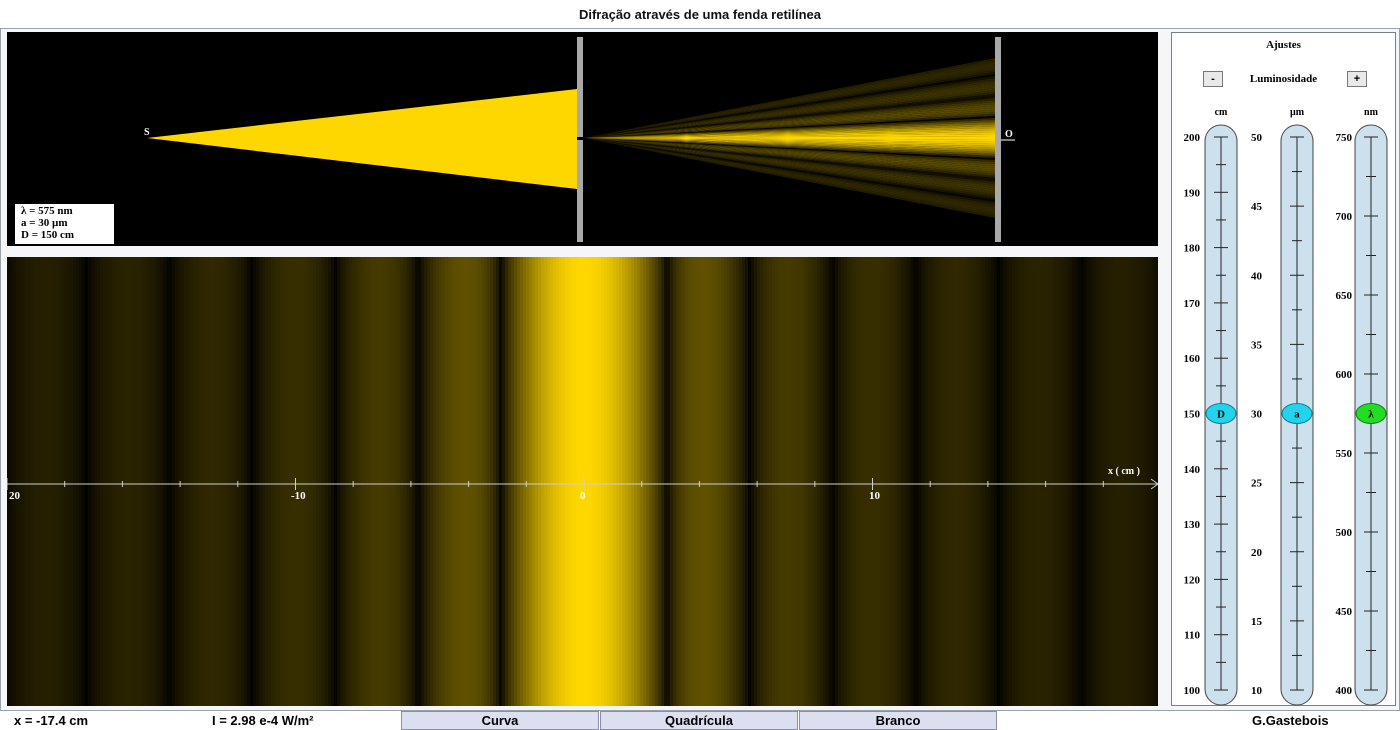 The image size is (1400, 730). I want to click on white-light-button: Branco, so click(898, 720).